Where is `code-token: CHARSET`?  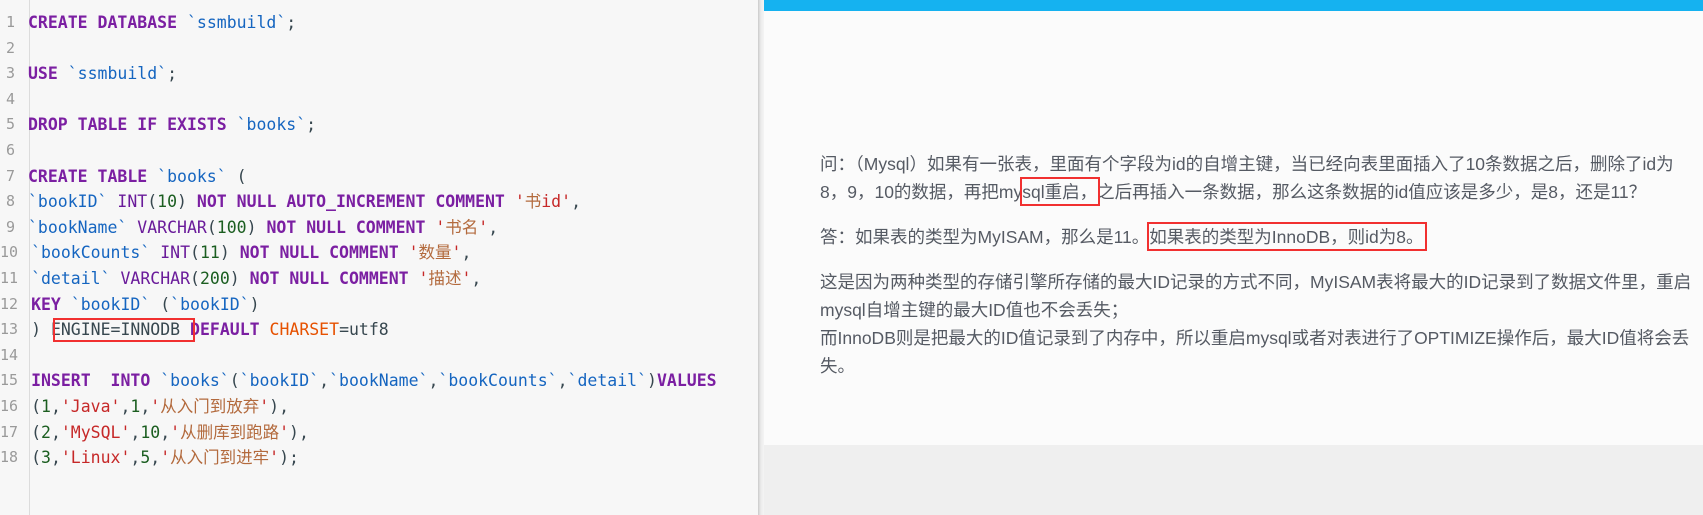 code-token: CHARSET is located at coordinates (304, 330).